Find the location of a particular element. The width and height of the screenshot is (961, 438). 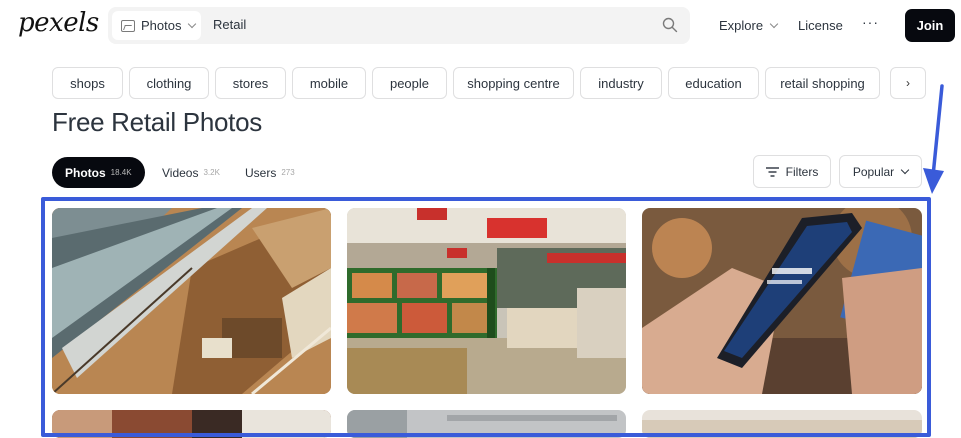

filters-label: Filters is located at coordinates (802, 171).